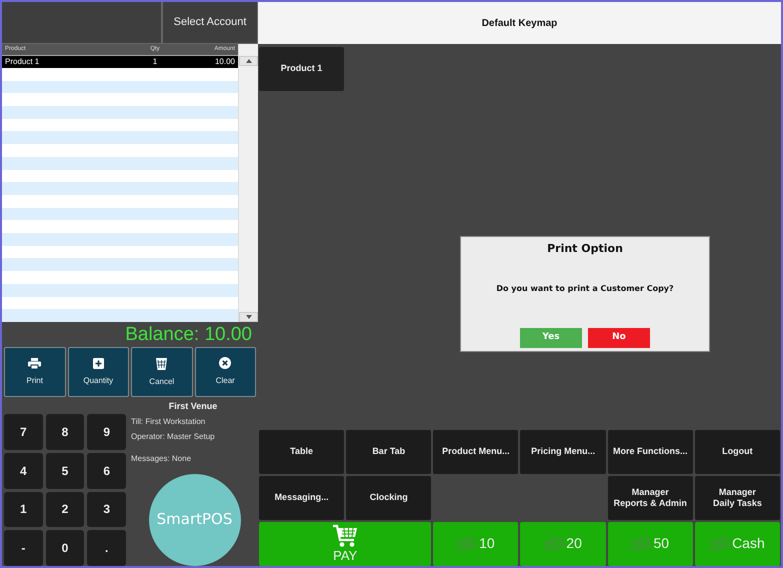 Image resolution: width=783 pixels, height=568 pixels. Describe the element at coordinates (173, 436) in the screenshot. I see `operator-text: Operator: Master Setup` at that location.